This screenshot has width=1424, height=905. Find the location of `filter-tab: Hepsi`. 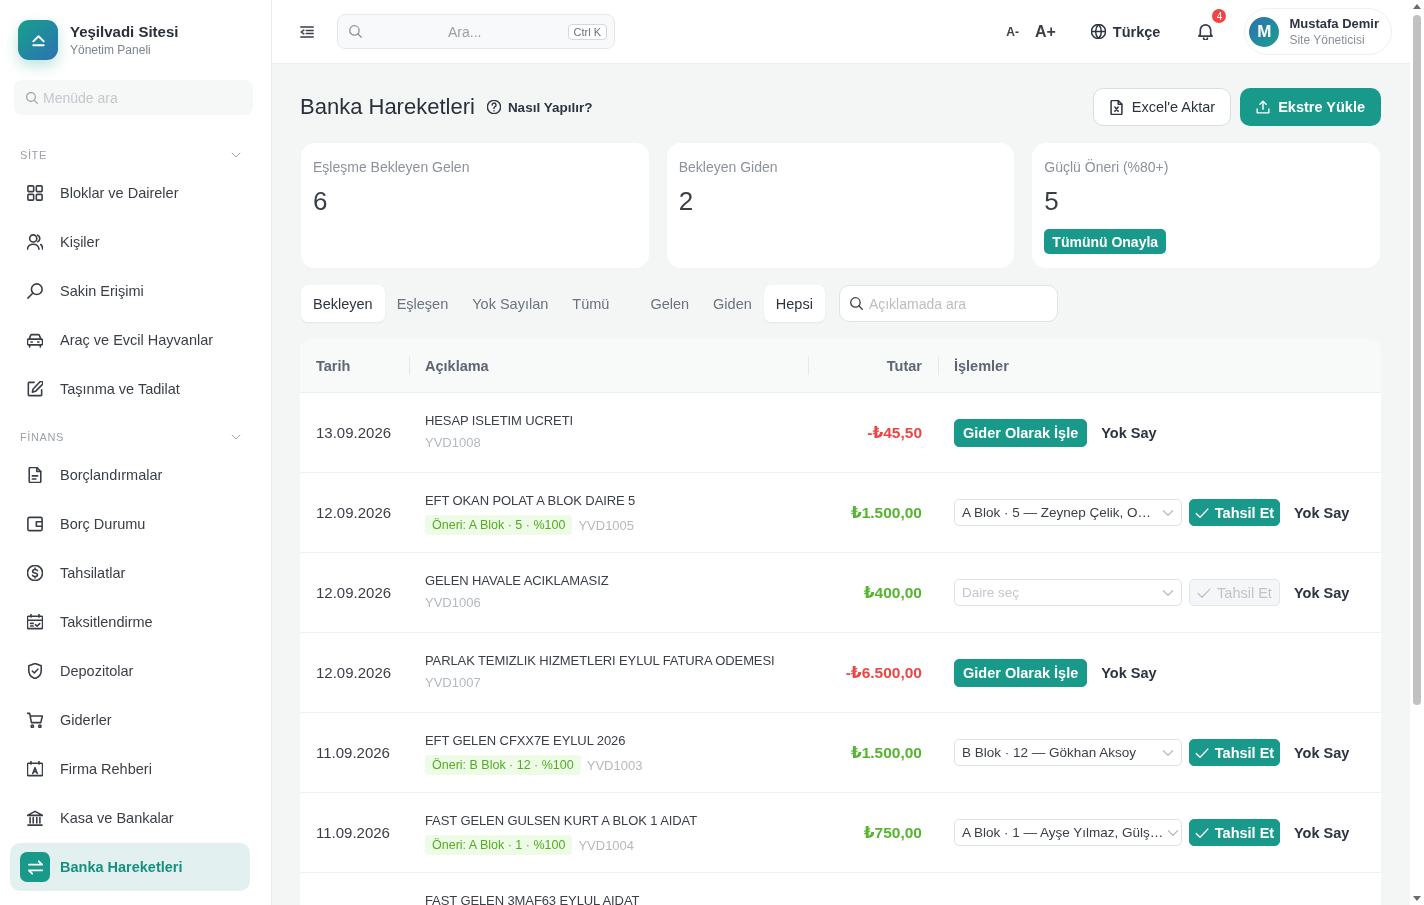

filter-tab: Hepsi is located at coordinates (794, 303).